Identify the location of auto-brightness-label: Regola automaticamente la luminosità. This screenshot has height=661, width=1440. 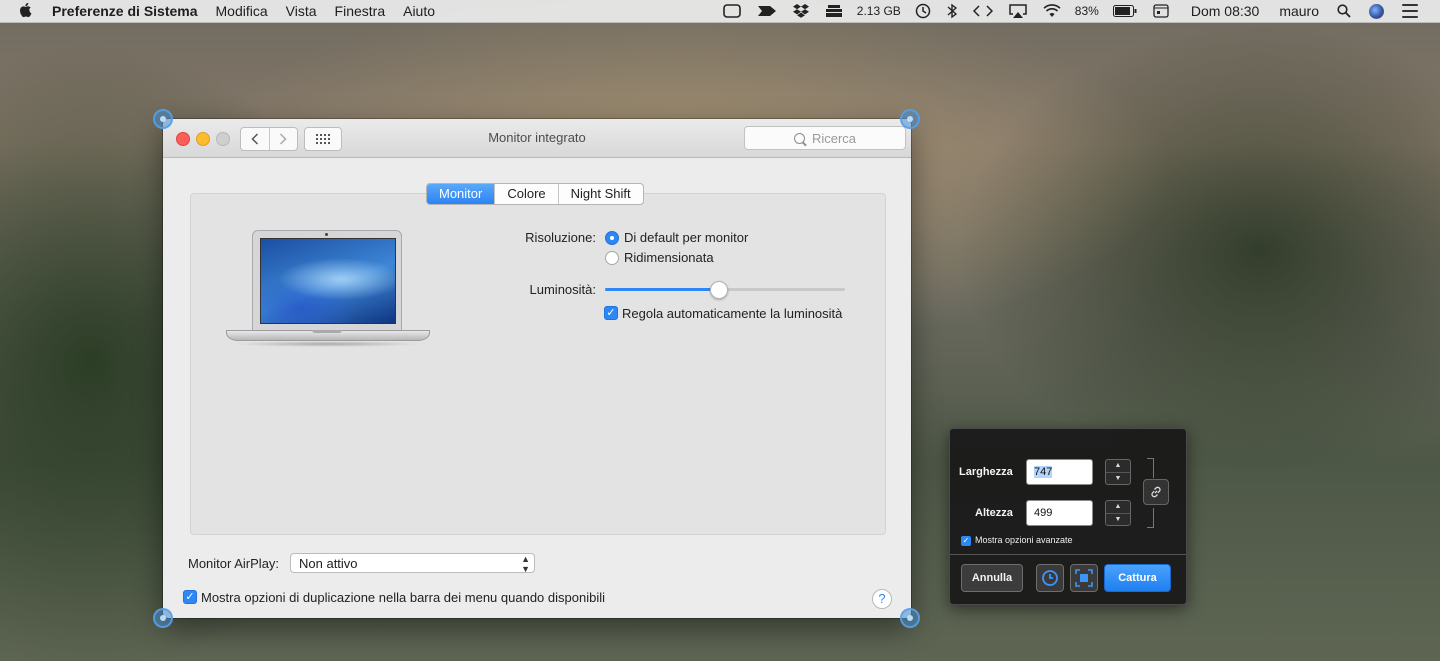
(732, 313).